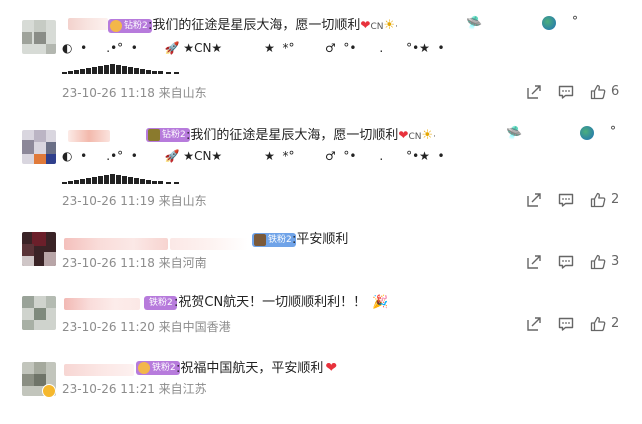 This screenshot has height=424, width=642. Describe the element at coordinates (257, 368) in the screenshot. I see `comment-text: :祝福中国航天，平安顺利 ❤` at that location.